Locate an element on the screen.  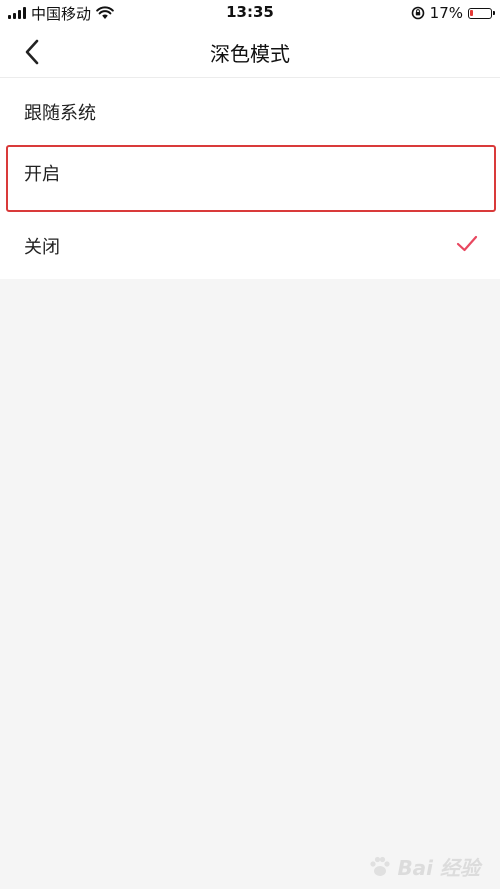
status-bar: 中国移动 13:35 17% is located at coordinates (250, 13).